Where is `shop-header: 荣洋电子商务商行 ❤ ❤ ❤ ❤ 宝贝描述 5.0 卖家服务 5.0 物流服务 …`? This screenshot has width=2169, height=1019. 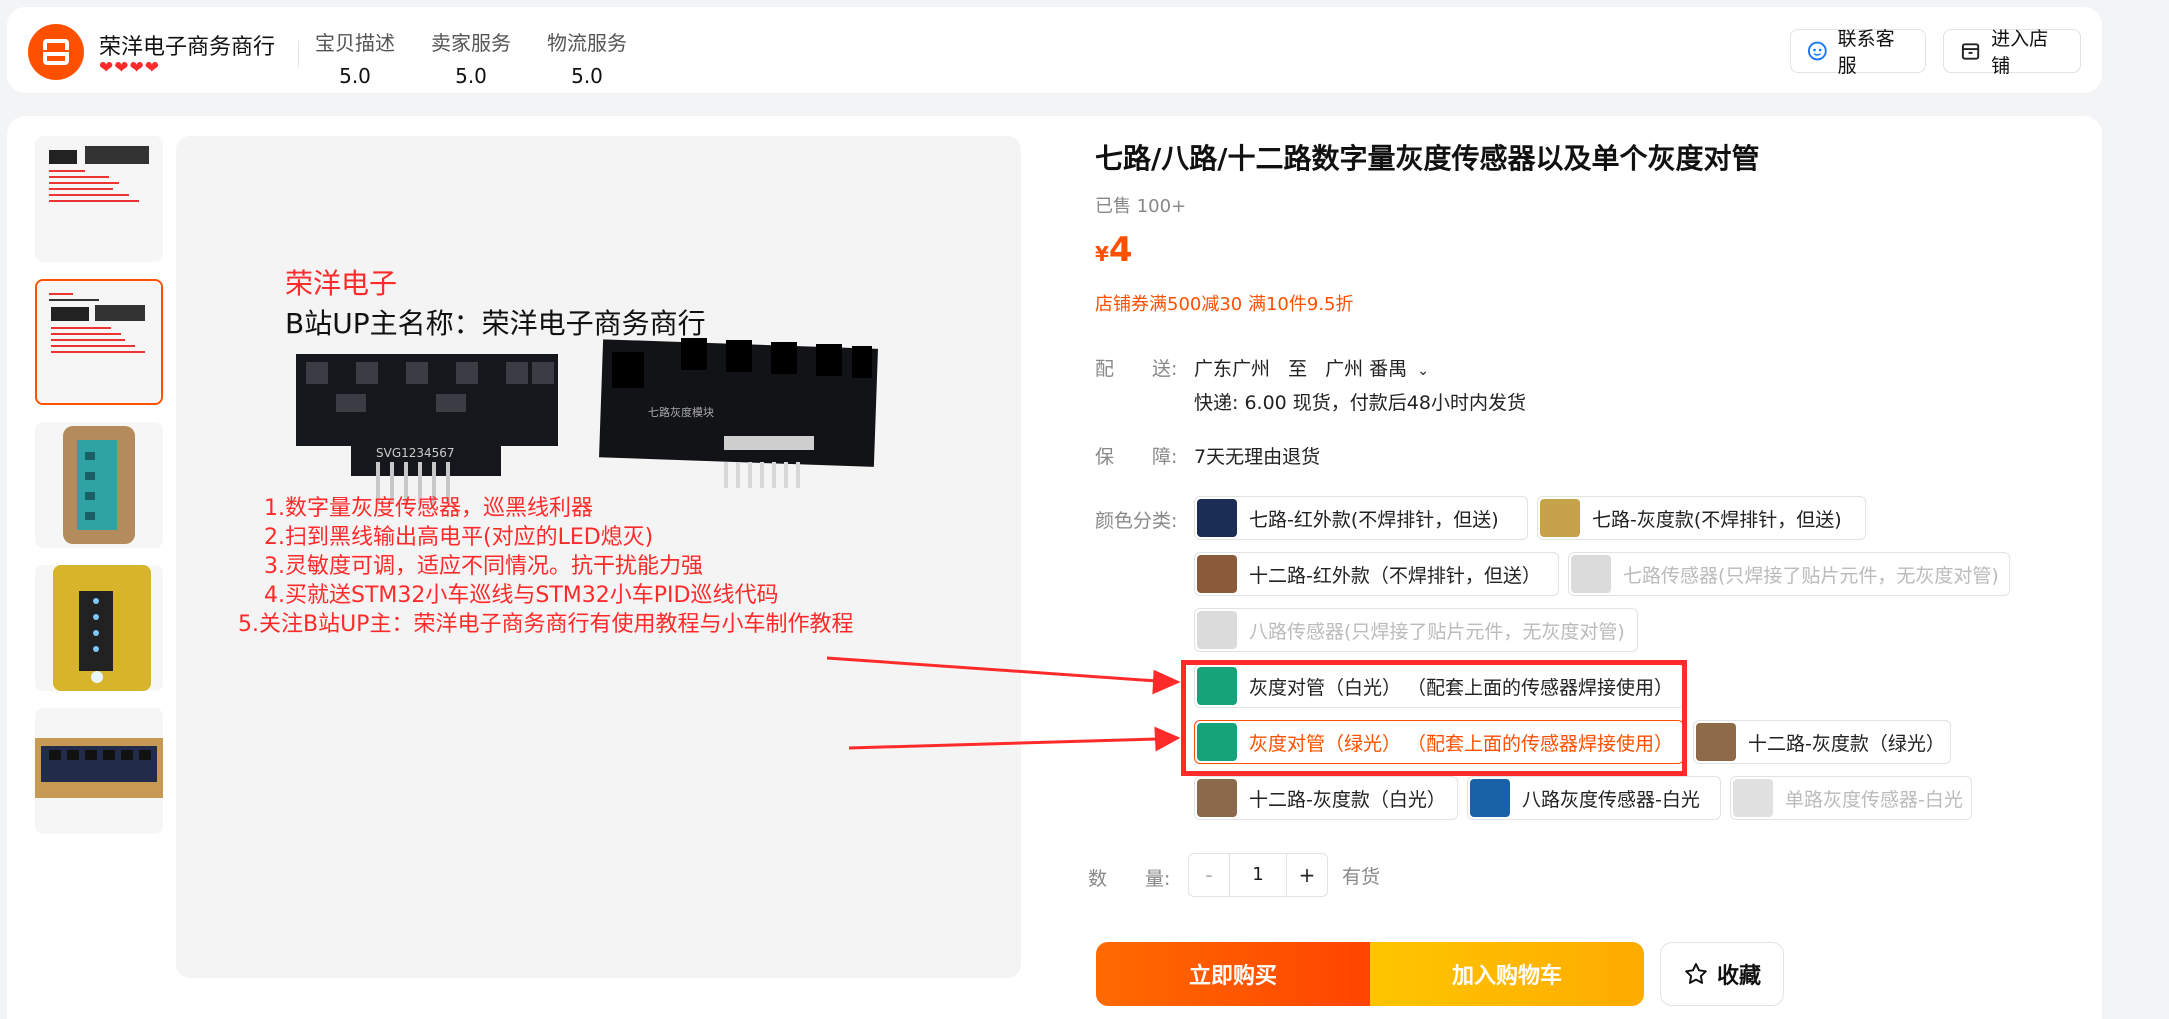 shop-header: 荣洋电子商务商行 ❤ ❤ ❤ ❤ 宝贝描述 5.0 卖家服务 5.0 物流服务 … is located at coordinates (1054, 50).